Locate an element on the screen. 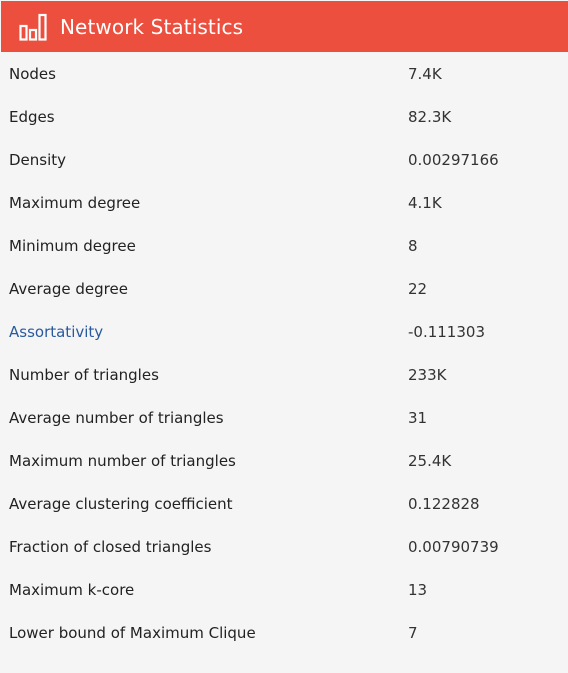  bar-chart-icon is located at coordinates (33, 27).